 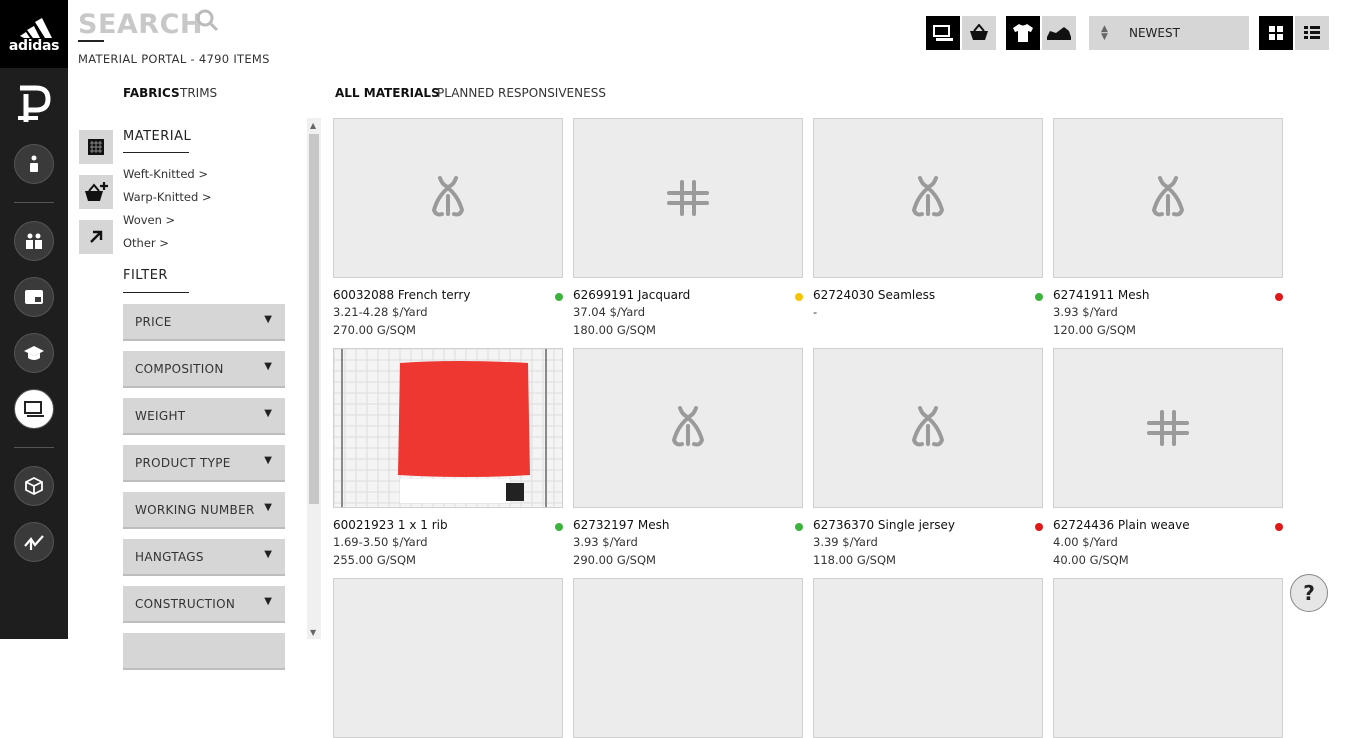 What do you see at coordinates (605, 542) in the screenshot?
I see `product-price: 3.93 $/Yard` at bounding box center [605, 542].